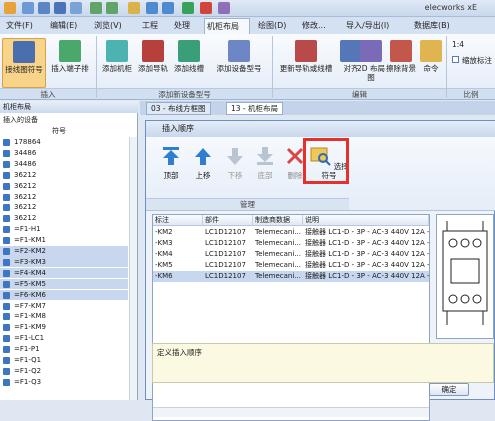  Describe the element at coordinates (401, 55) in the screenshot. I see `erase-background-button: 擦除背景` at that location.